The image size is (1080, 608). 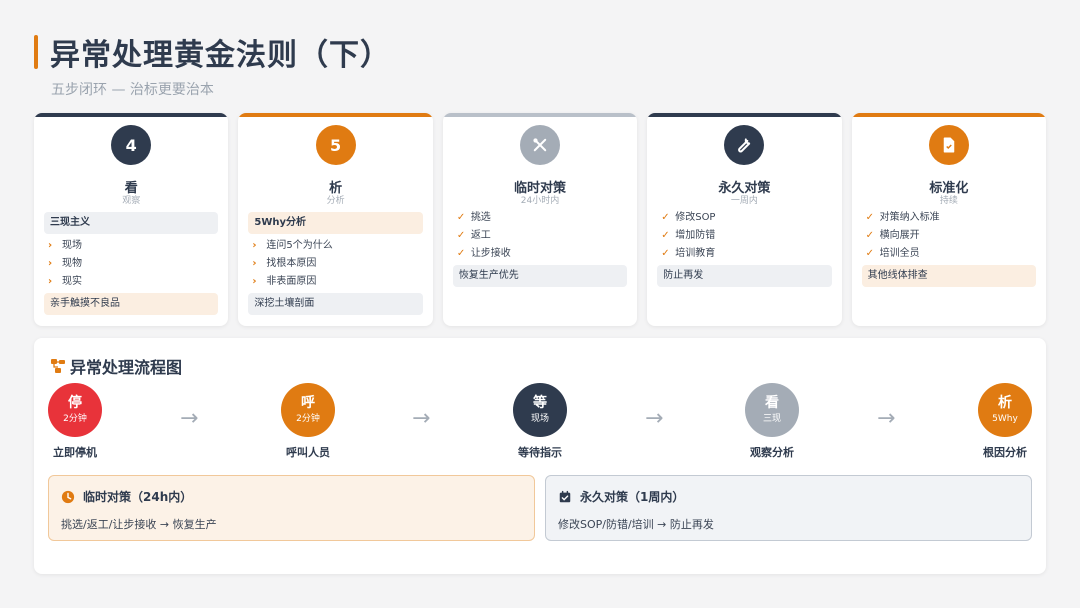 I want to click on list-item: ✓ 对策纳入标准, so click(x=951, y=218).